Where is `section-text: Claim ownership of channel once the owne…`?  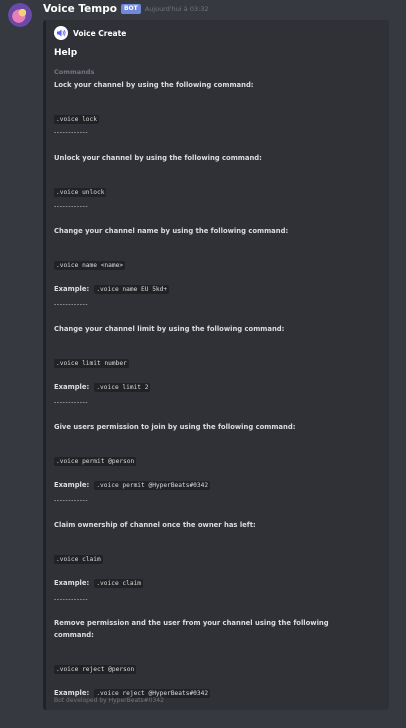 section-text: Claim ownership of channel once the owne… is located at coordinates (155, 525).